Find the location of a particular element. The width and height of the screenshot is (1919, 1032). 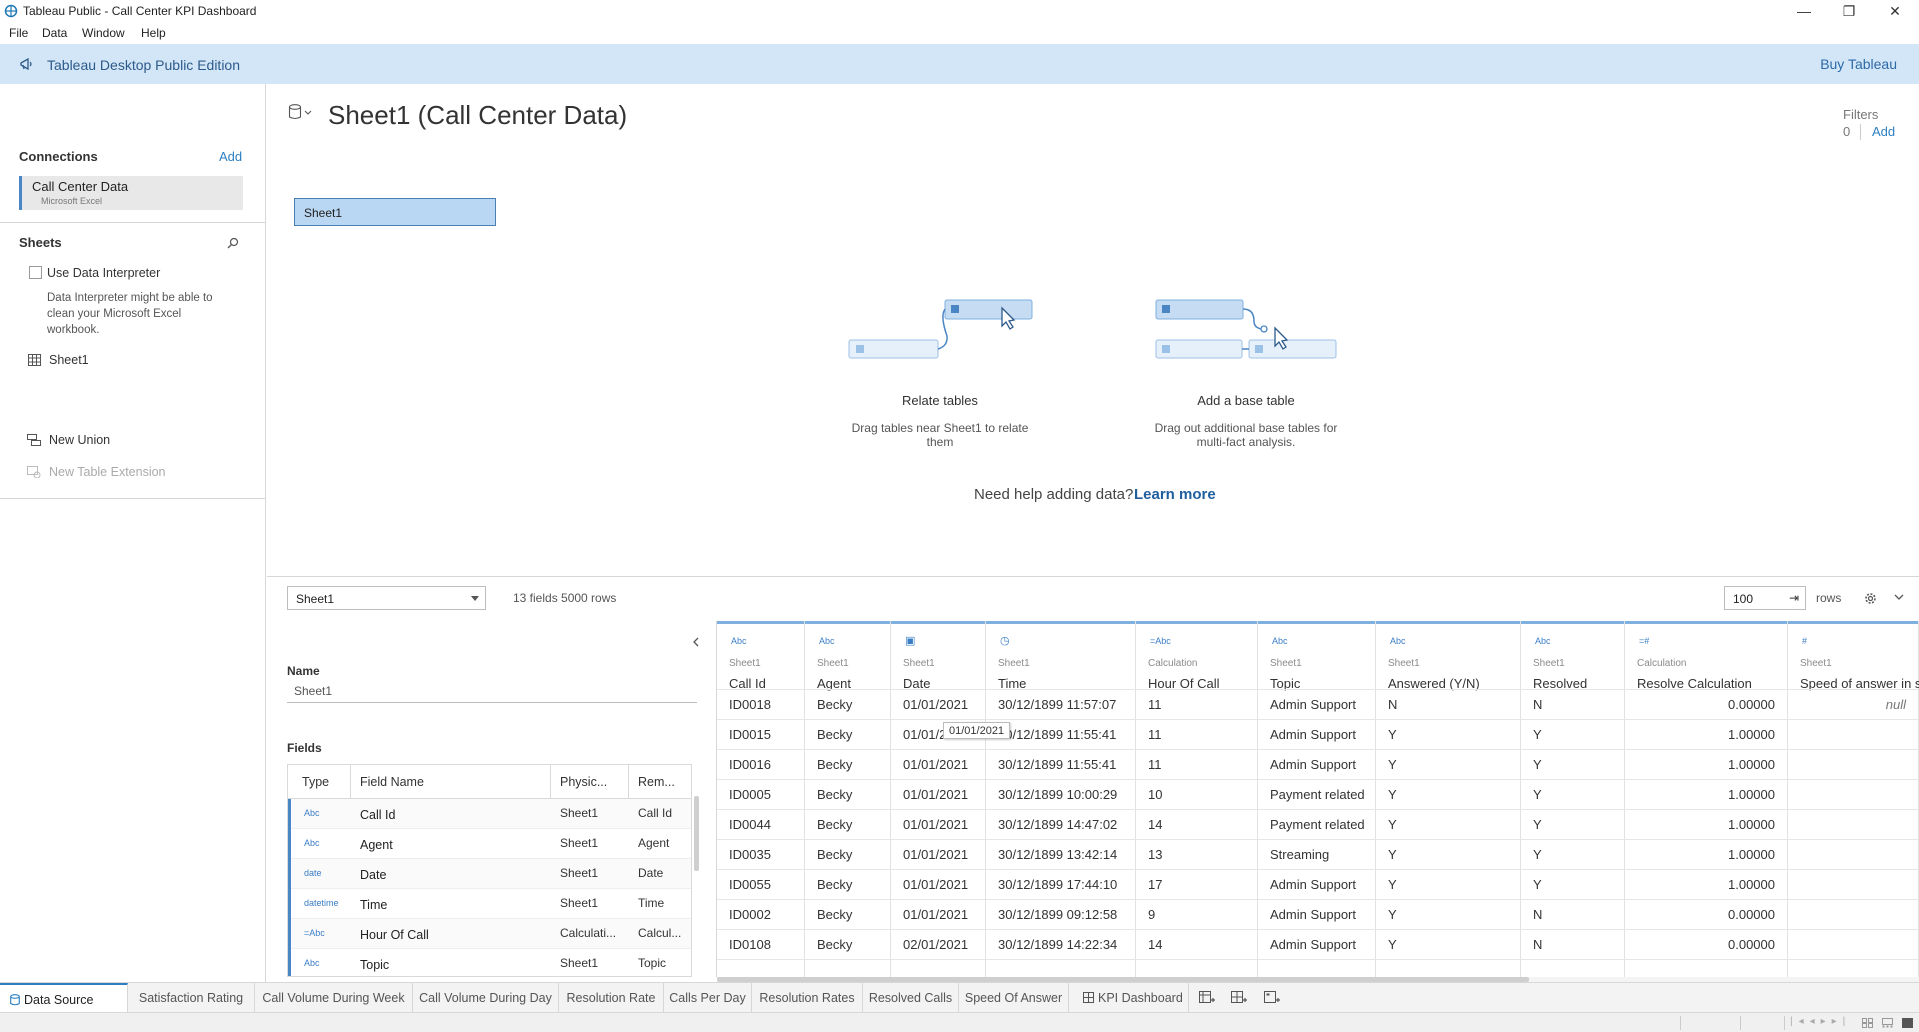

grid-column-header: =# Calculation Resolve Calculation is located at coordinates (1706, 657).